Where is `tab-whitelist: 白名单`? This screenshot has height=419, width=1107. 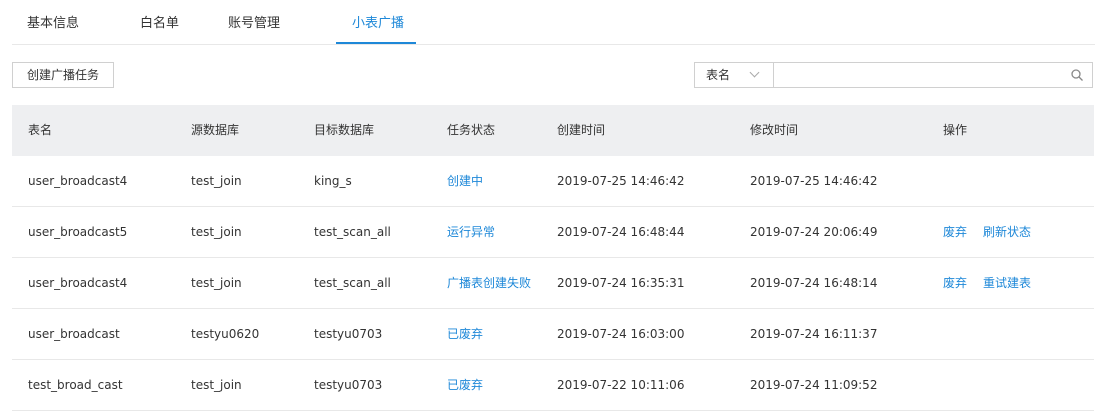 tab-whitelist: 白名单 is located at coordinates (159, 22).